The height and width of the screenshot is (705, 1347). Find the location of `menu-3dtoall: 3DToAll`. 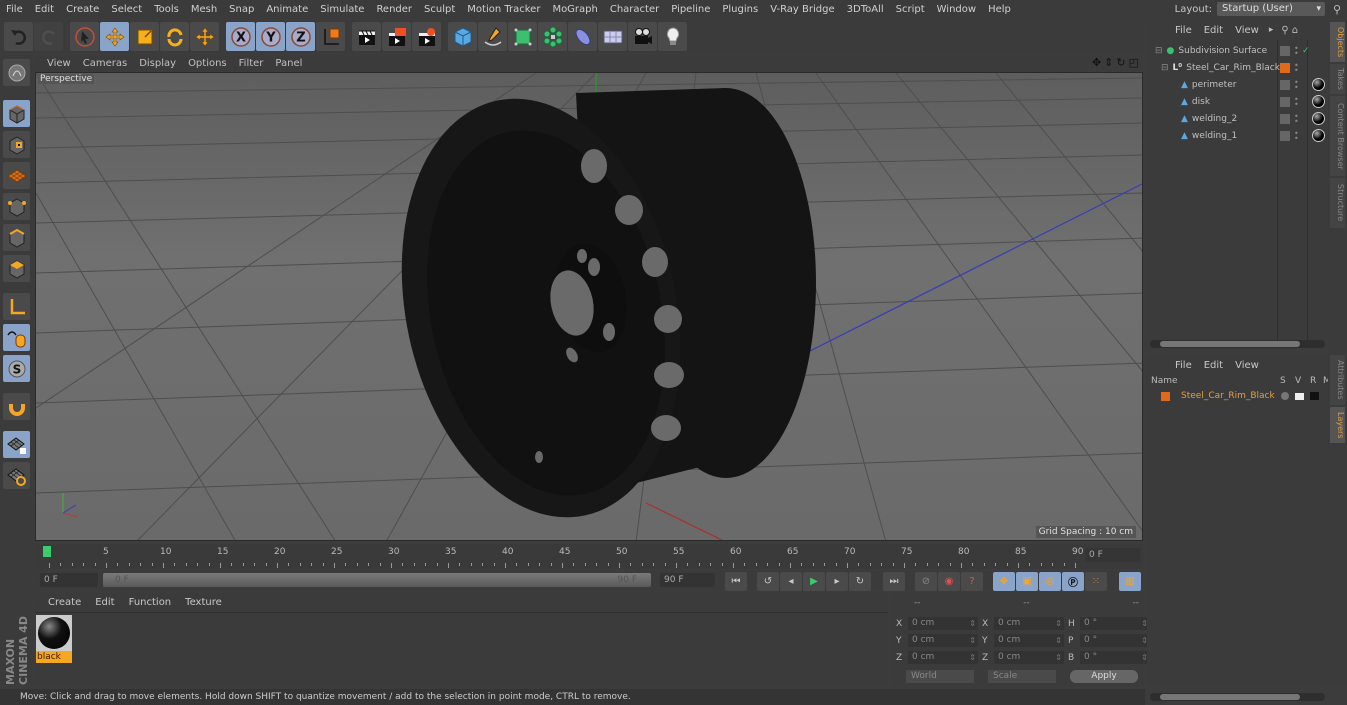

menu-3dtoall: 3DToAll is located at coordinates (865, 9).